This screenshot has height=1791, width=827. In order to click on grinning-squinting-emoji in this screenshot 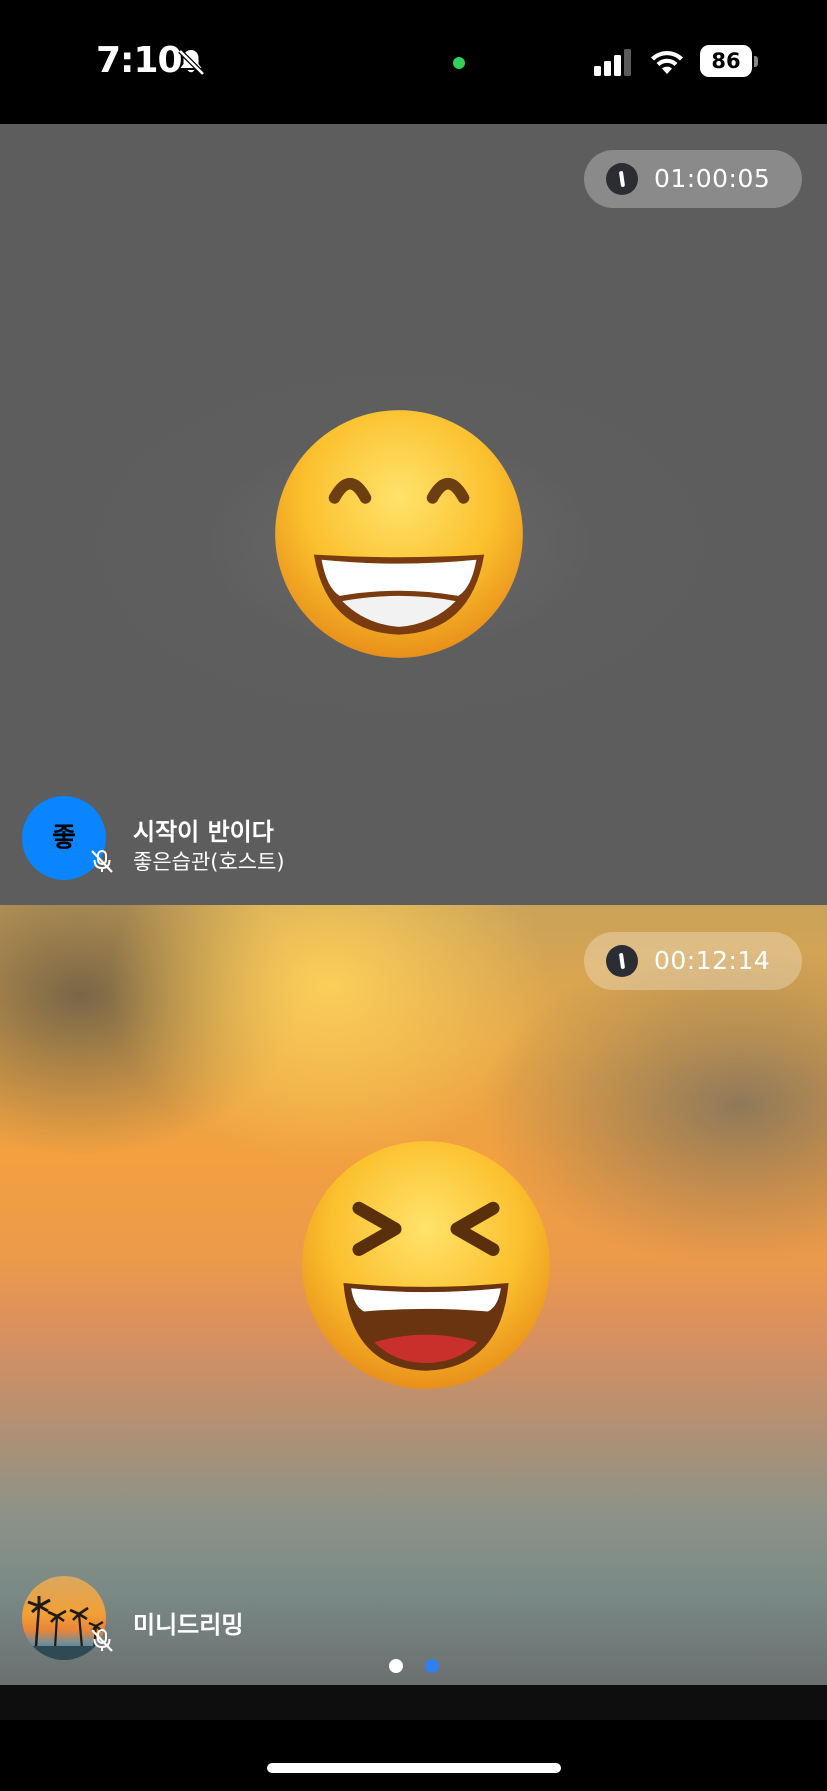, I will do `click(426, 1265)`.